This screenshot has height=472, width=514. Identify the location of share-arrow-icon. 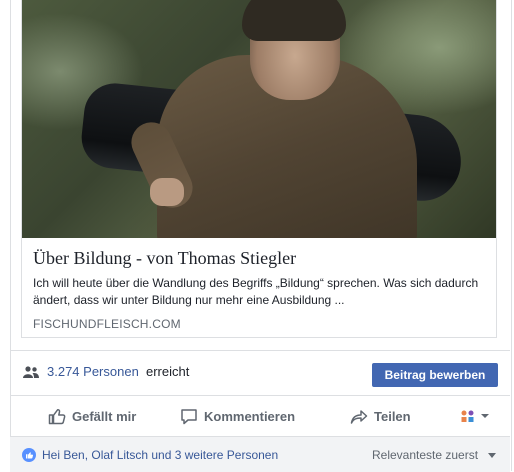
(359, 416).